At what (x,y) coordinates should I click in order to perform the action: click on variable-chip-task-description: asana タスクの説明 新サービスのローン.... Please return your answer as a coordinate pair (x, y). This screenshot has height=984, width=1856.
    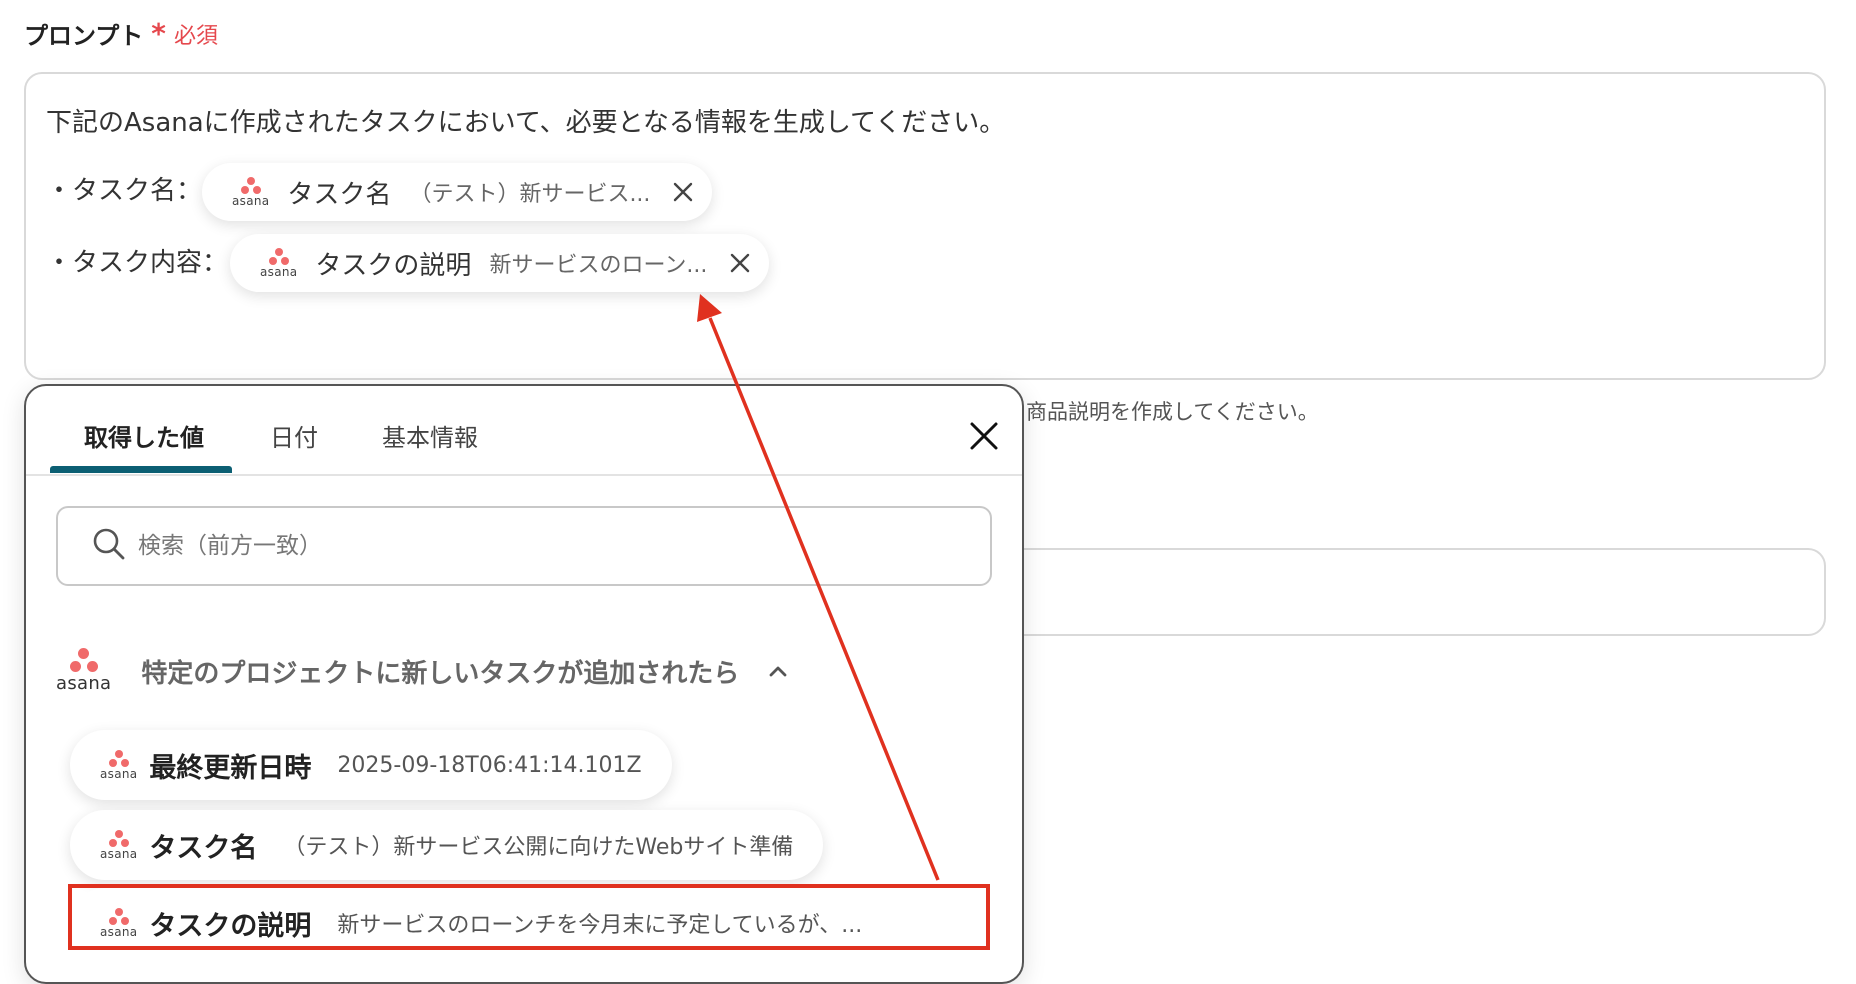
    Looking at the image, I should click on (500, 263).